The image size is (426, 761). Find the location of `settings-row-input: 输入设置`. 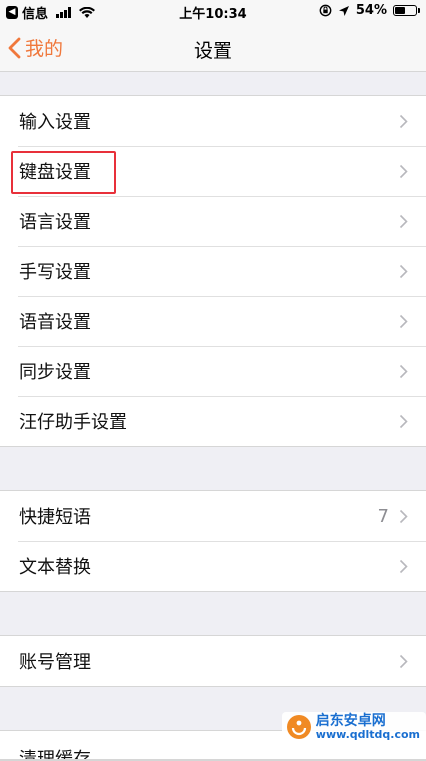

settings-row-input: 输入设置 is located at coordinates (213, 121).